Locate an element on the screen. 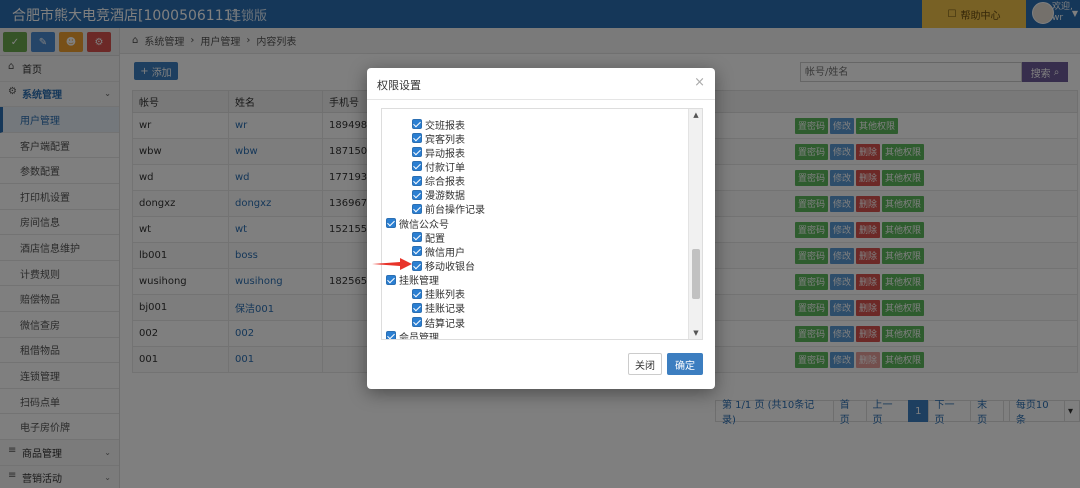 Image resolution: width=1080 pixels, height=488 pixels. tree-node: 挂账列表 is located at coordinates (438, 294).